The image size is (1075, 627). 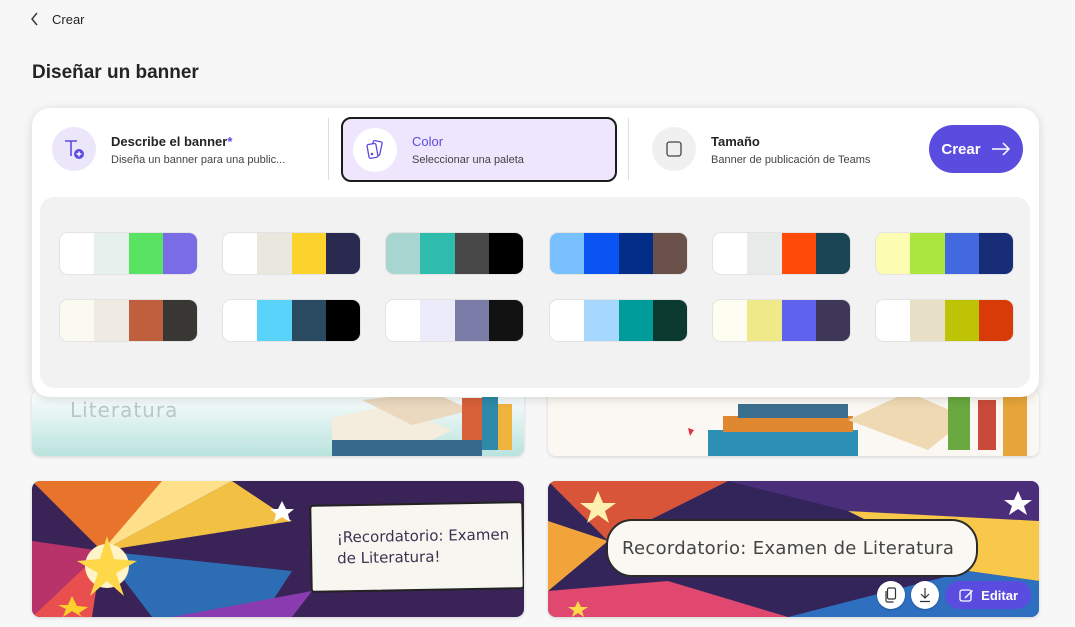 I want to click on step-size-subtitle: Banner de publicación de Teams, so click(x=791, y=159).